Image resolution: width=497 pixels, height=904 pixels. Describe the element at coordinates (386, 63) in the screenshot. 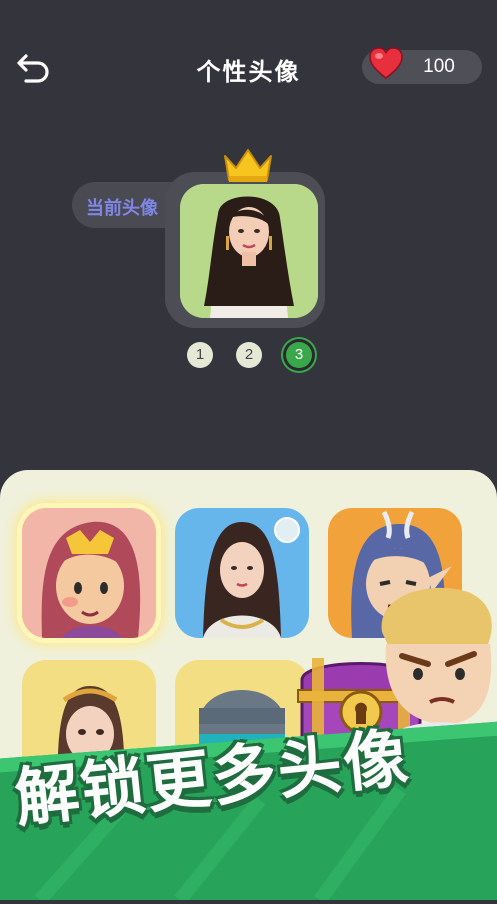

I see `heart-icon` at that location.